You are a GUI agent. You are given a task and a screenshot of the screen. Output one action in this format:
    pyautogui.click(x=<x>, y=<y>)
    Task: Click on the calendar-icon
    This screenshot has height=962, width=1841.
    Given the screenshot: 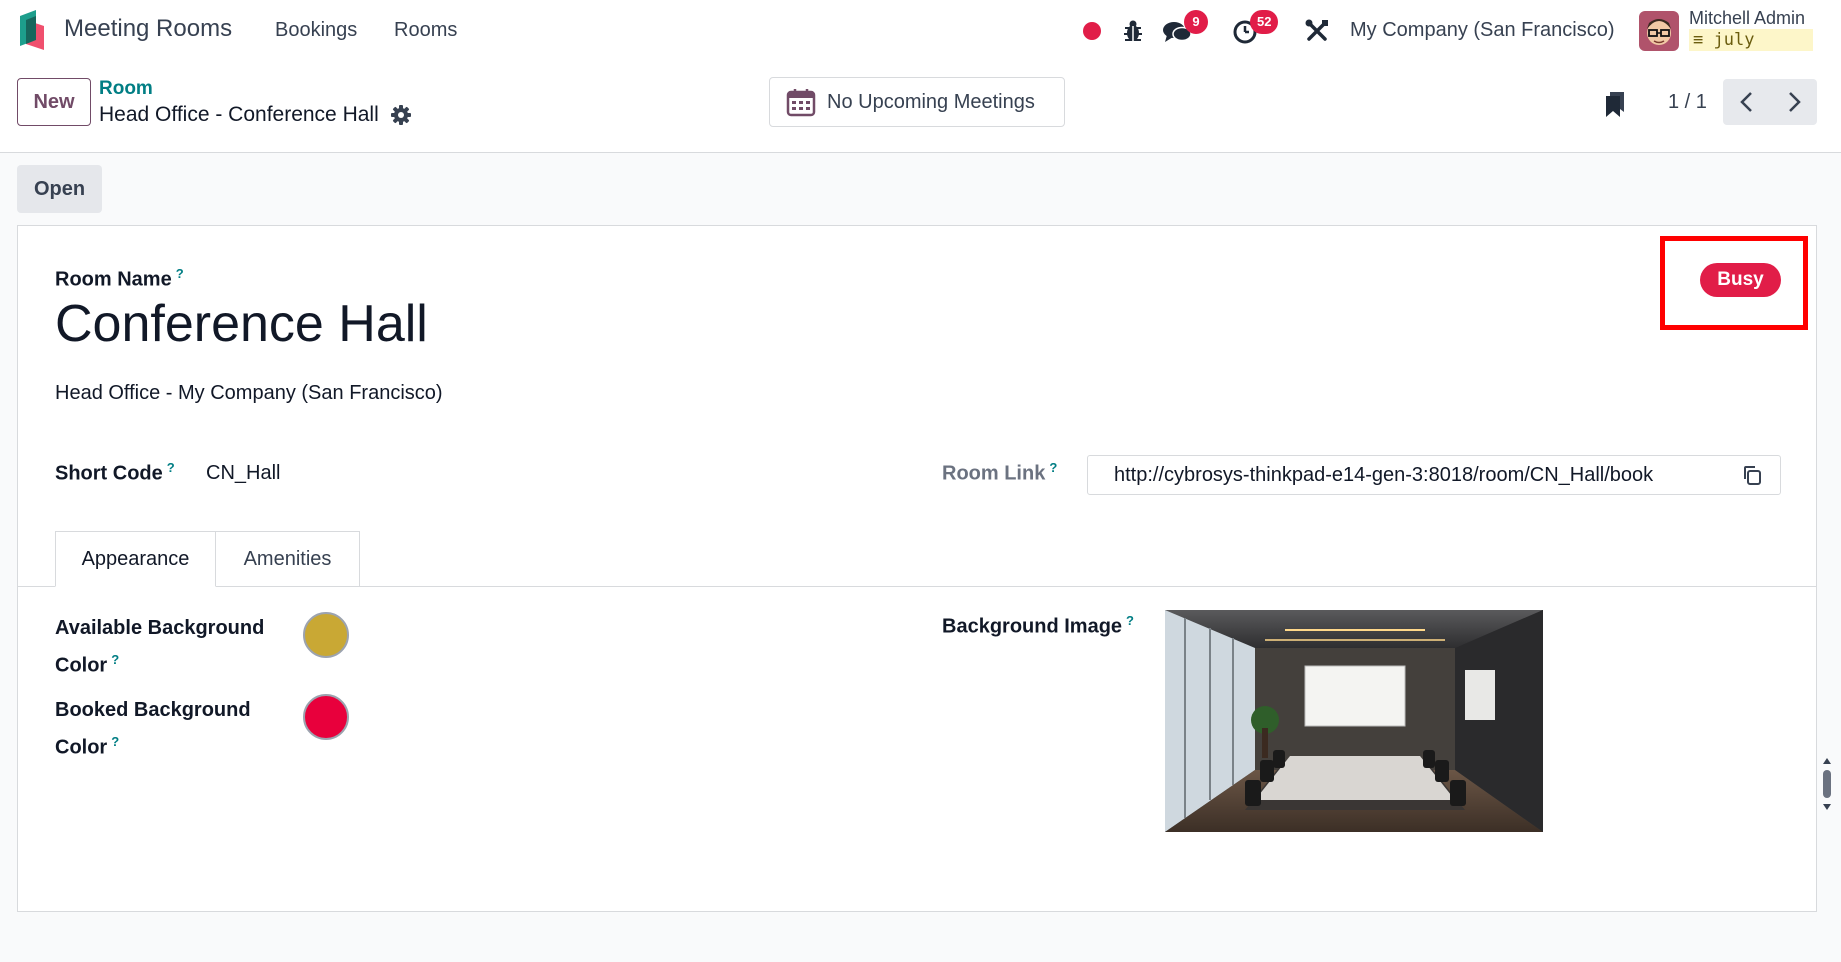 What is the action you would take?
    pyautogui.click(x=801, y=103)
    